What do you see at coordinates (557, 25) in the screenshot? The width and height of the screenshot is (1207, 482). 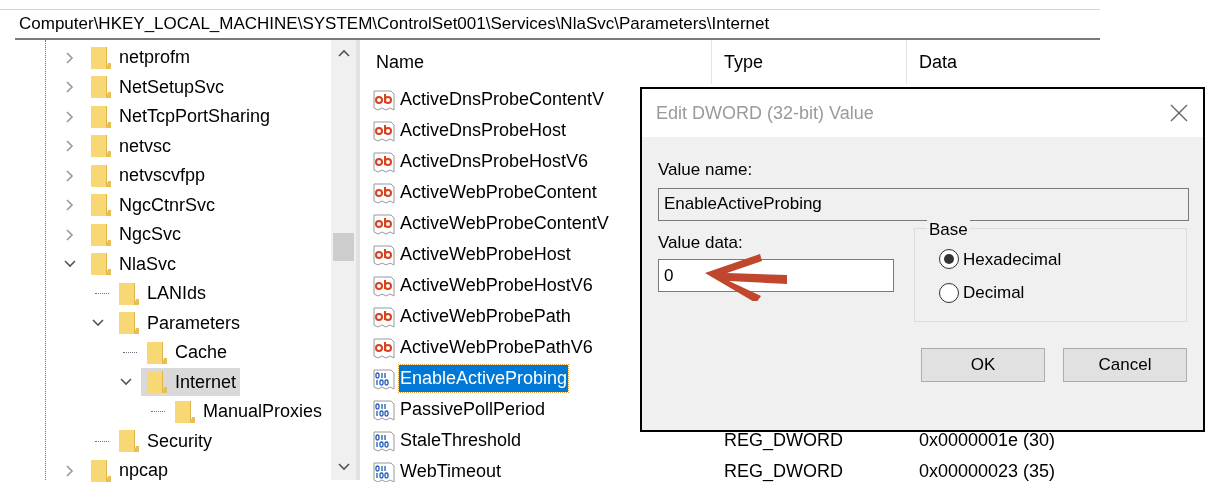 I see `address-bar: Computer\HKEY_LOCAL_MACHINE\SYSTEM\ControlSet001\Services\NlaSvc\Parameters\Internet` at bounding box center [557, 25].